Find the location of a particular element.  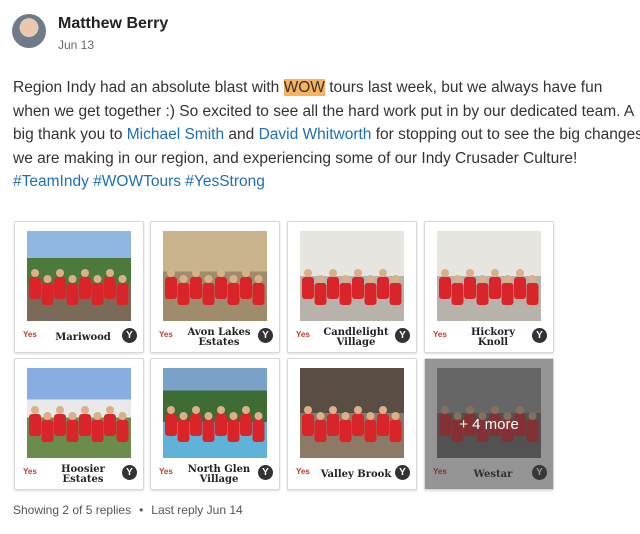

mention-link: Michael Smith is located at coordinates (175, 134).